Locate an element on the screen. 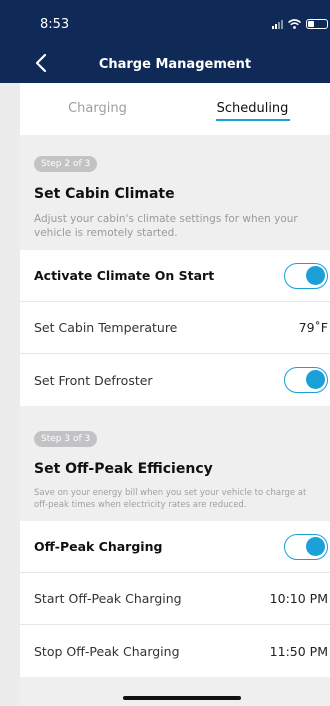  tab-scheduling-label: Scheduling is located at coordinates (252, 108).